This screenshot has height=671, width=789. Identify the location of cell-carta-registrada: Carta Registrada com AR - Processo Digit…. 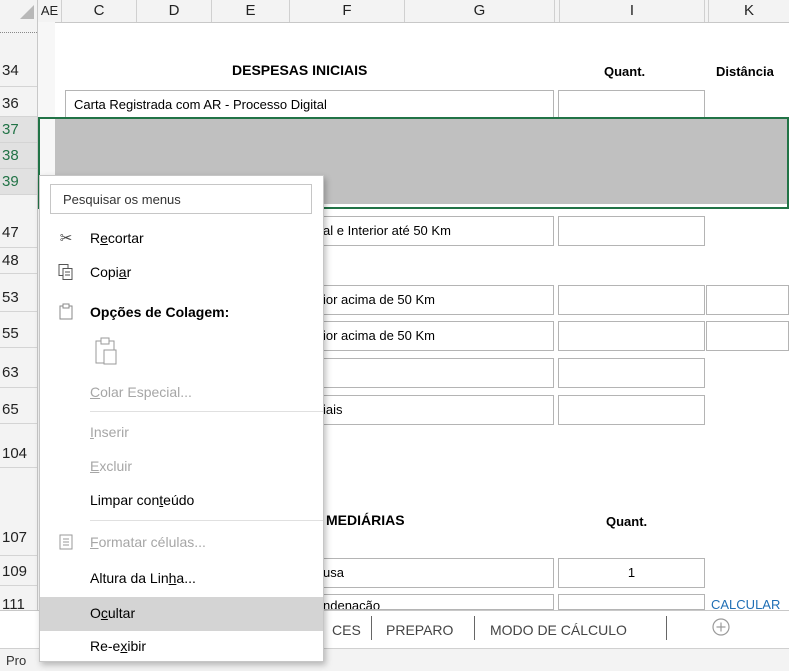
(309, 104).